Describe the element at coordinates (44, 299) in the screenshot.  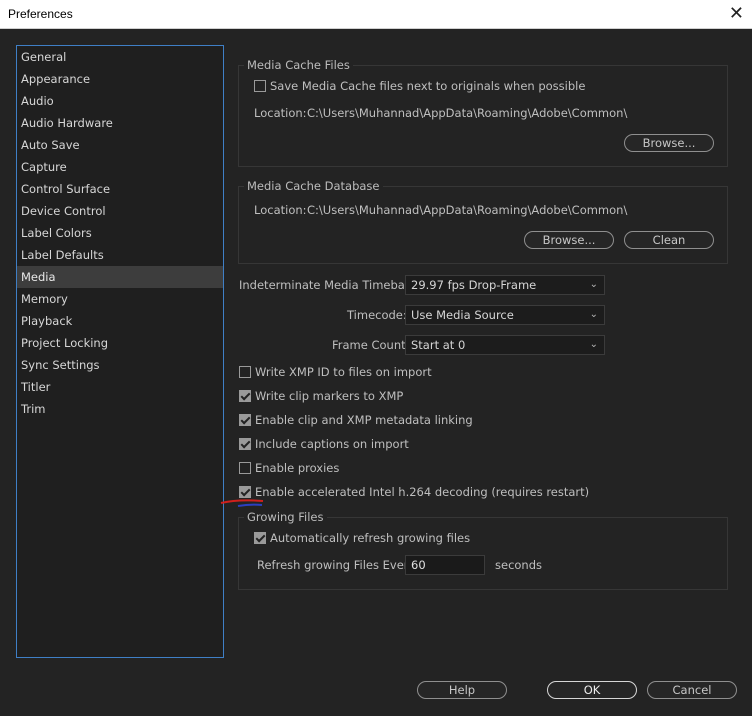
I see `sidebar-item-label: Memory` at that location.